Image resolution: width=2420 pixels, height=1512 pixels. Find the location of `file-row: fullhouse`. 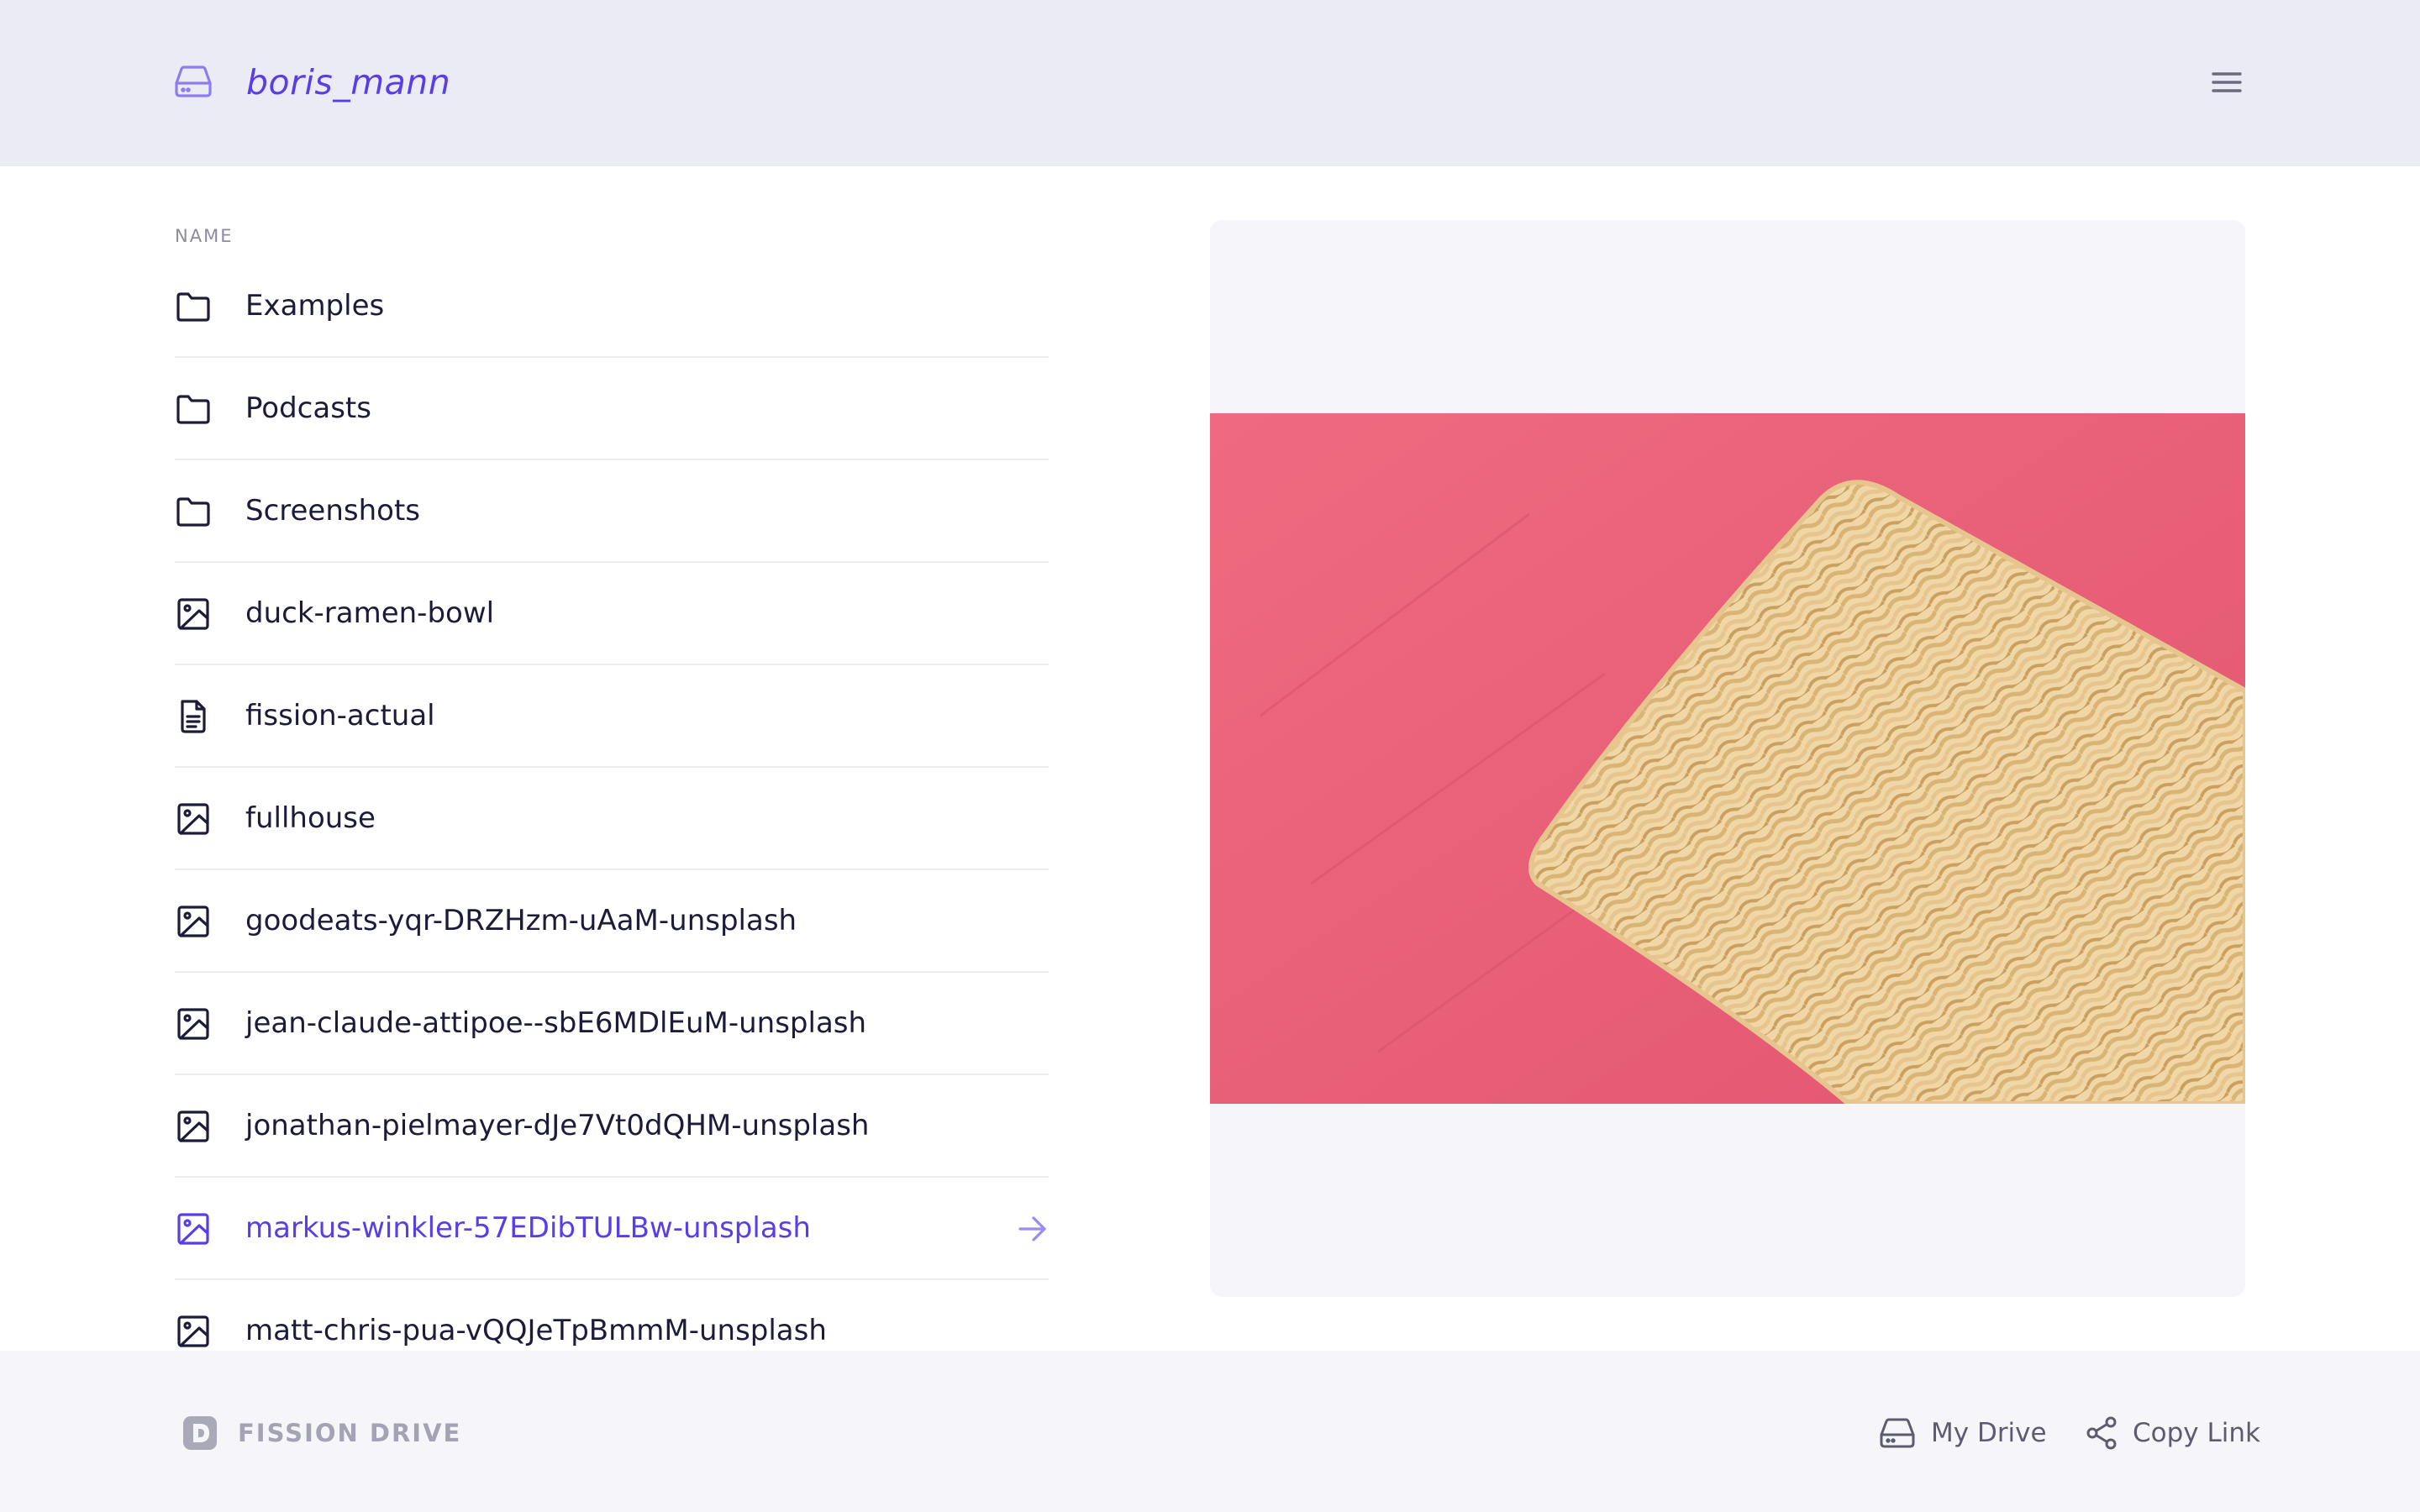

file-row: fullhouse is located at coordinates (612, 819).